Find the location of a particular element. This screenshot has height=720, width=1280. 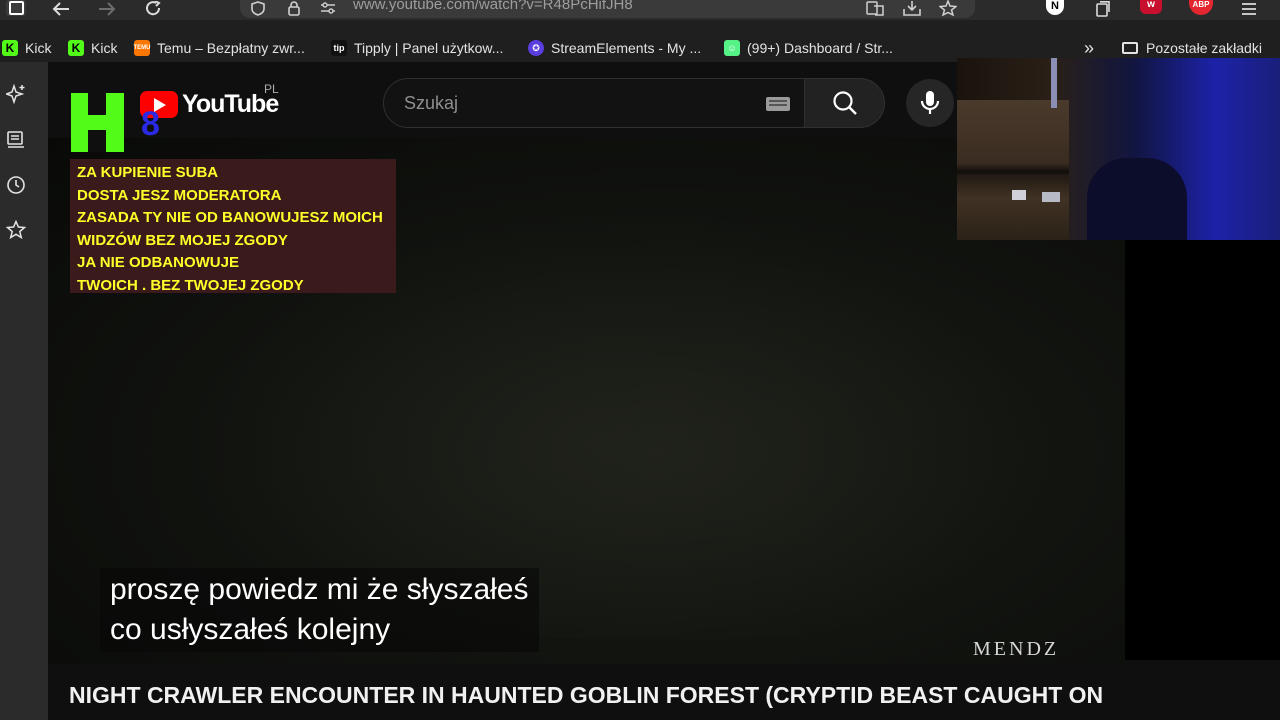

overlay-text-line: WIDZÓW BEZ MOJEJ ZGODY is located at coordinates (182, 240).